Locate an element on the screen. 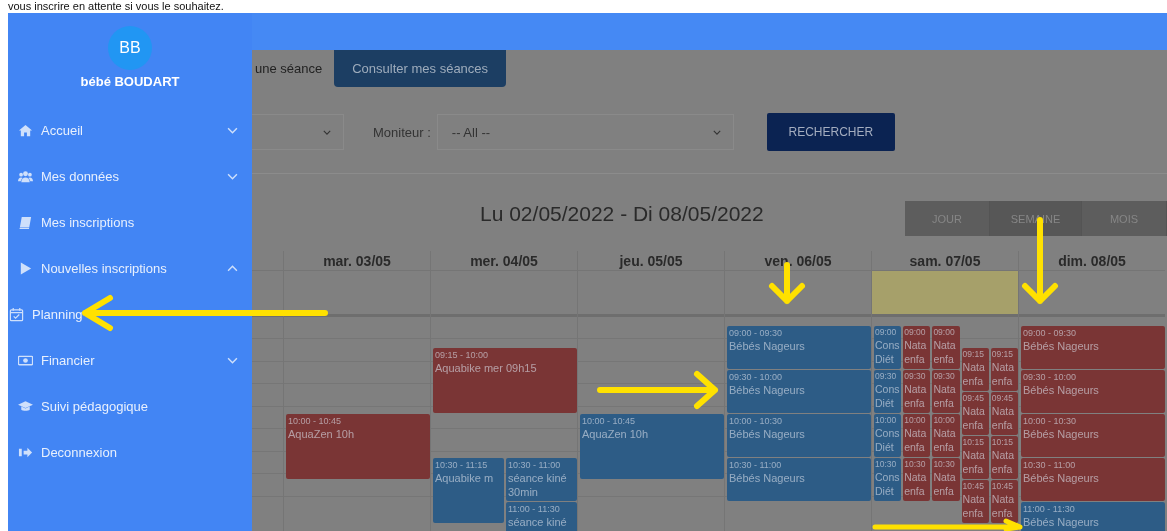 This screenshot has width=1167, height=531. select-field: -- All -- is located at coordinates (585, 132).